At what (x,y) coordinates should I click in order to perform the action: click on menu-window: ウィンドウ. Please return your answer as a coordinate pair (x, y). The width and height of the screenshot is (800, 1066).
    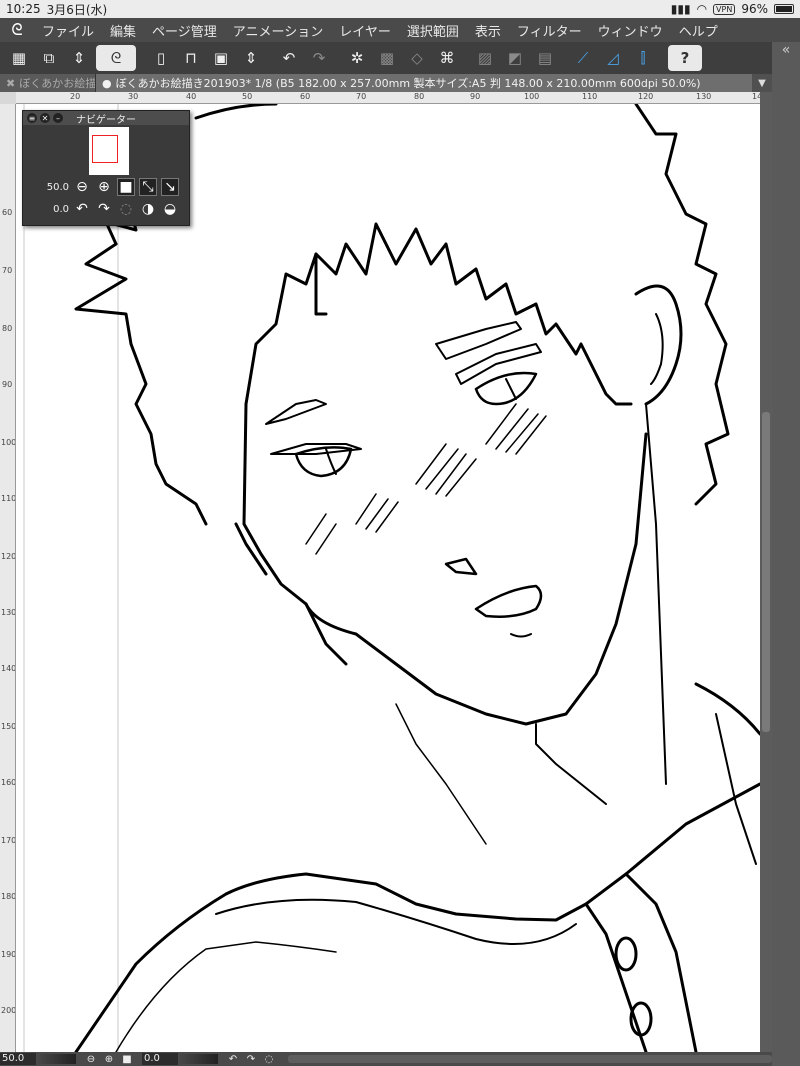
    Looking at the image, I should click on (630, 30).